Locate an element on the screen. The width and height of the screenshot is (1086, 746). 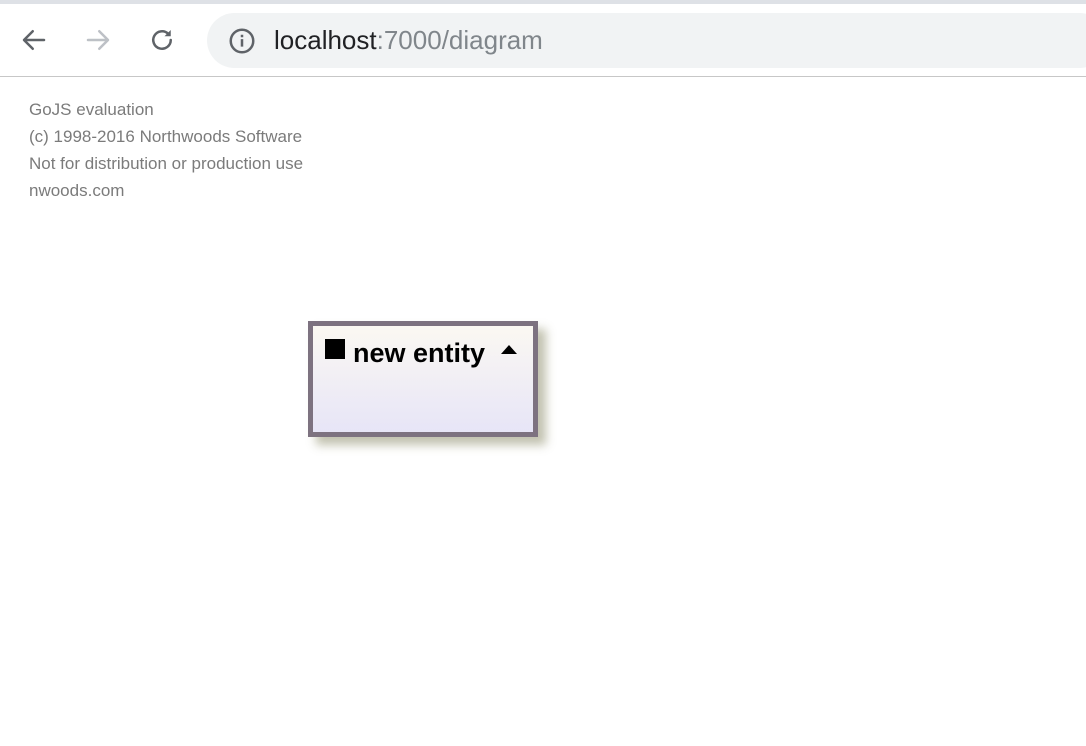
info-icon is located at coordinates (242, 41).